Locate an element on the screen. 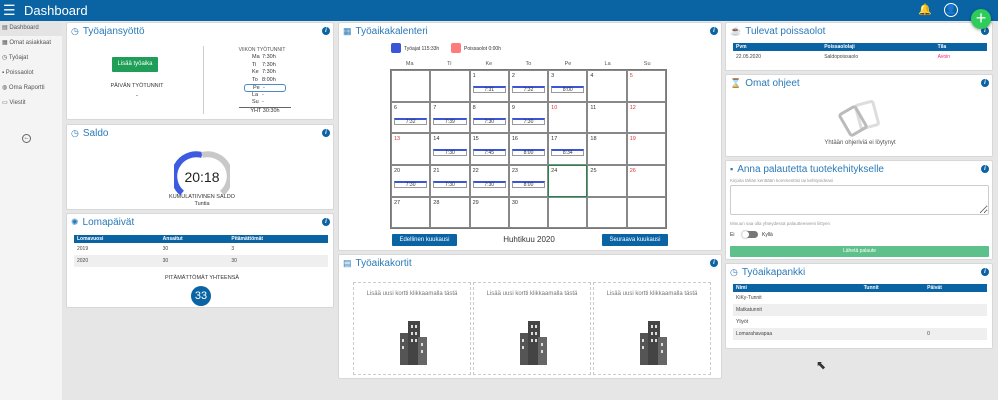  calendar-day: 25 is located at coordinates (607, 181).